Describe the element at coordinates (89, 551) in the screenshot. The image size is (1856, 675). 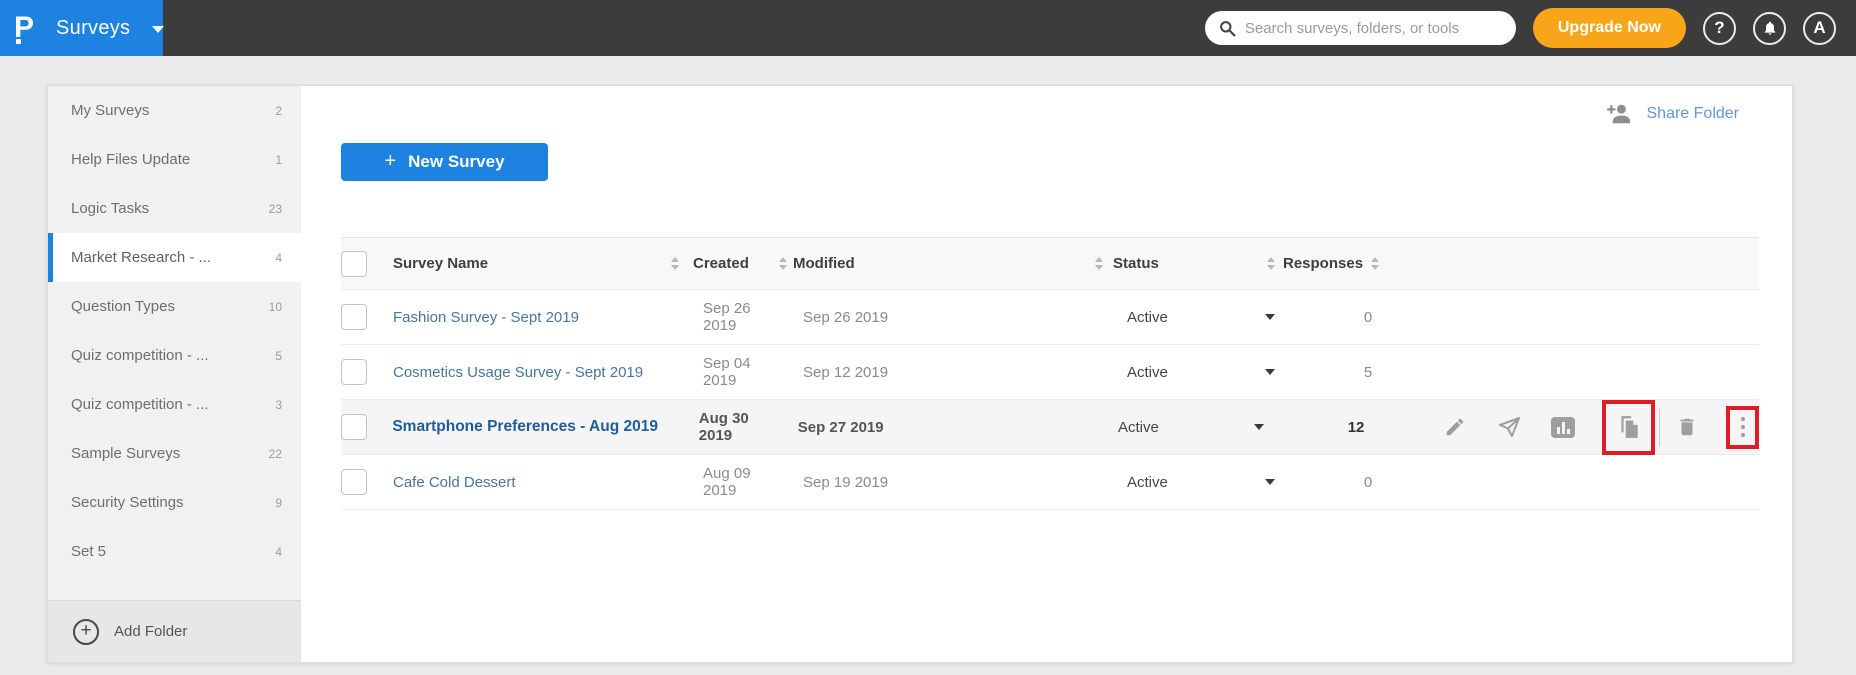
I see `folder-label: Set 5` at that location.